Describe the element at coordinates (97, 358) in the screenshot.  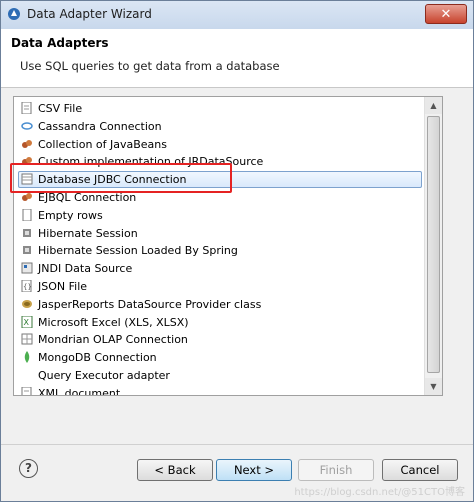
I see `list-item-label: MongoDB Connection` at that location.